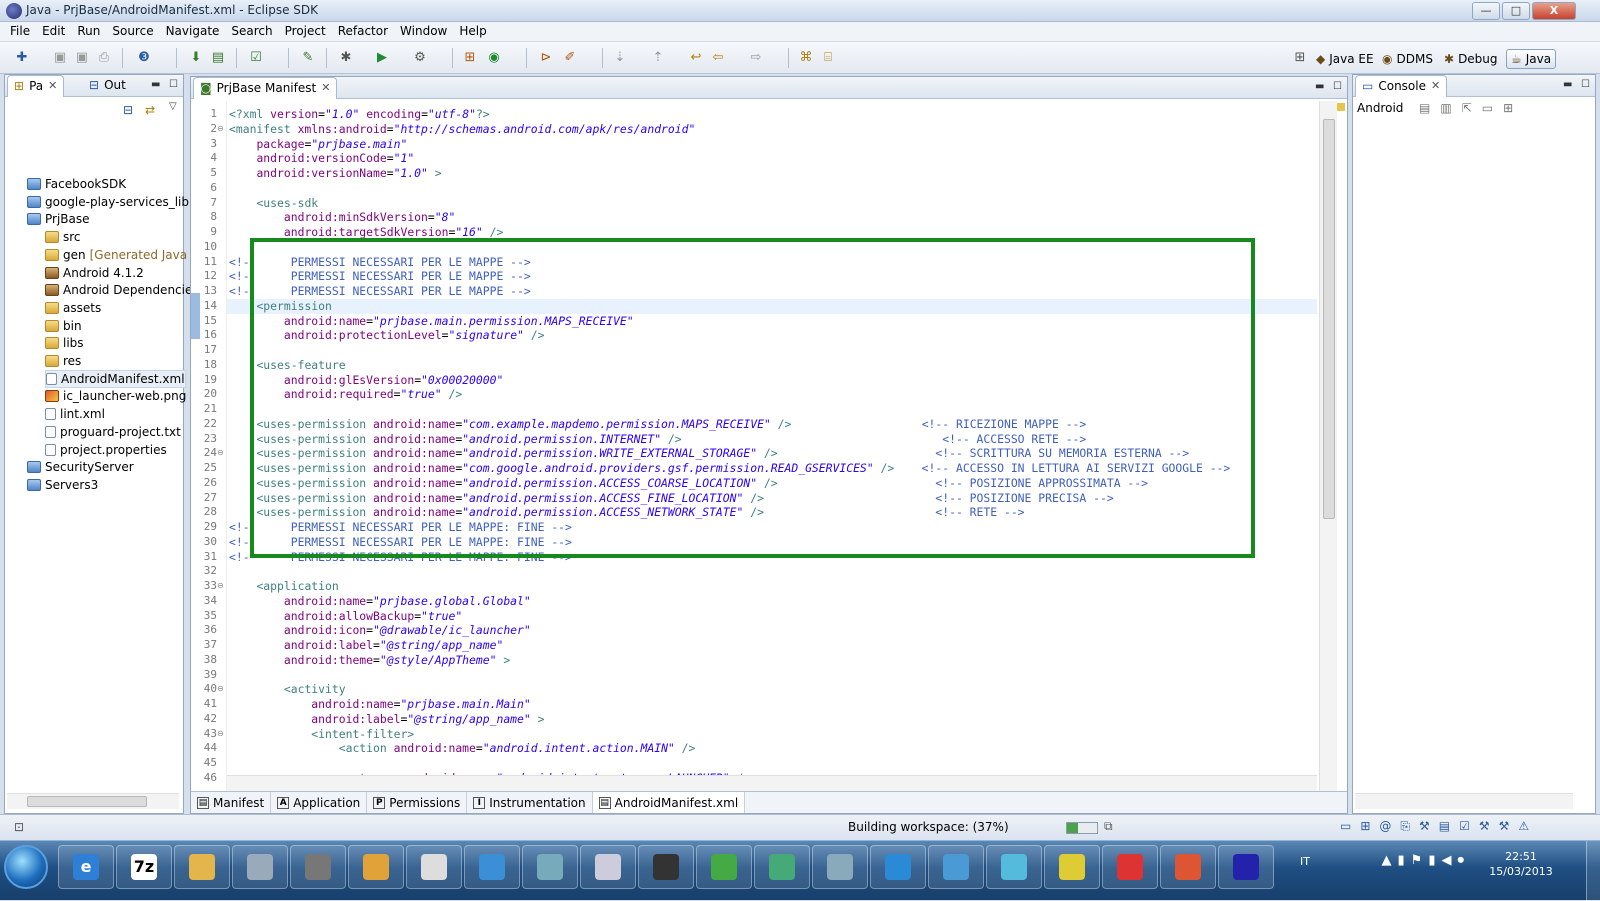 The width and height of the screenshot is (1600, 901). Describe the element at coordinates (382, 58) in the screenshot. I see `run-icon: ▶` at that location.